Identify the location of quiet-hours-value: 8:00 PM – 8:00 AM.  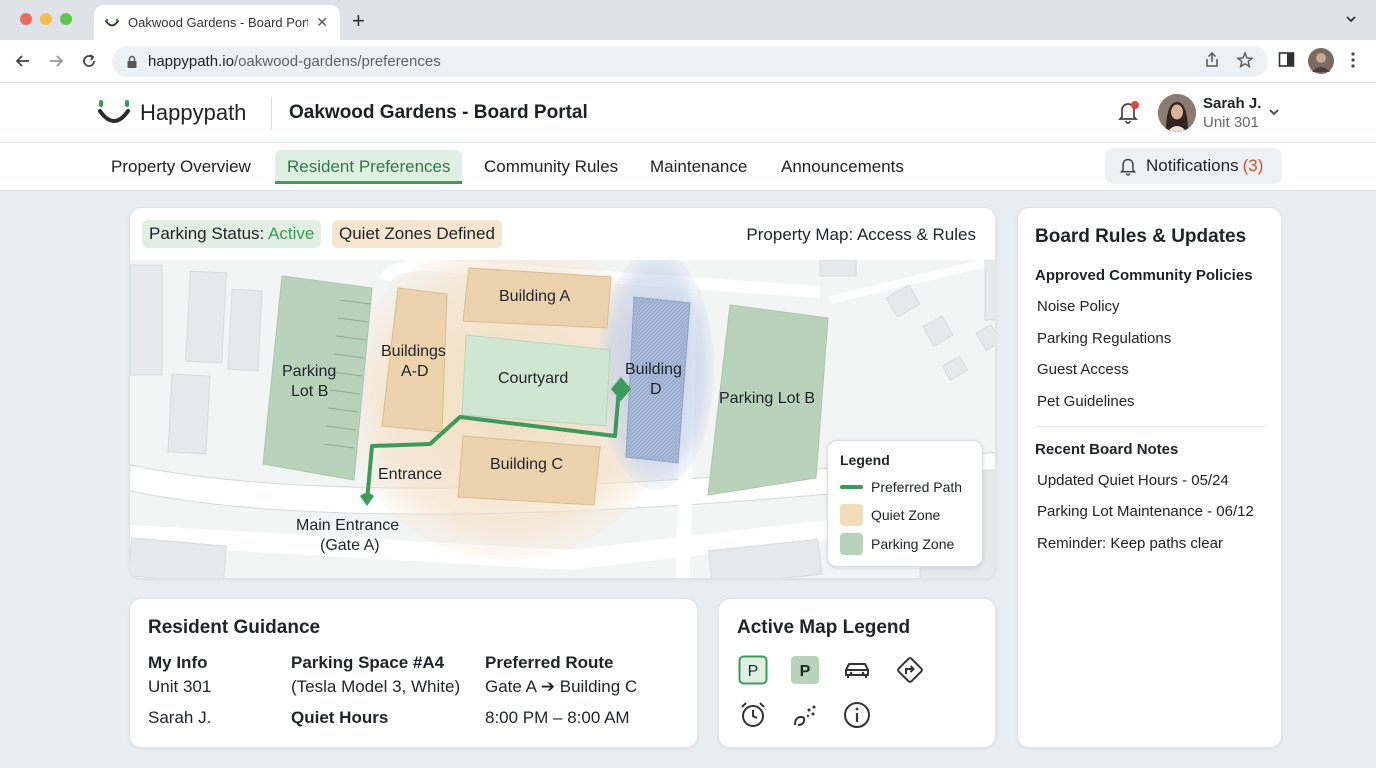
(557, 717).